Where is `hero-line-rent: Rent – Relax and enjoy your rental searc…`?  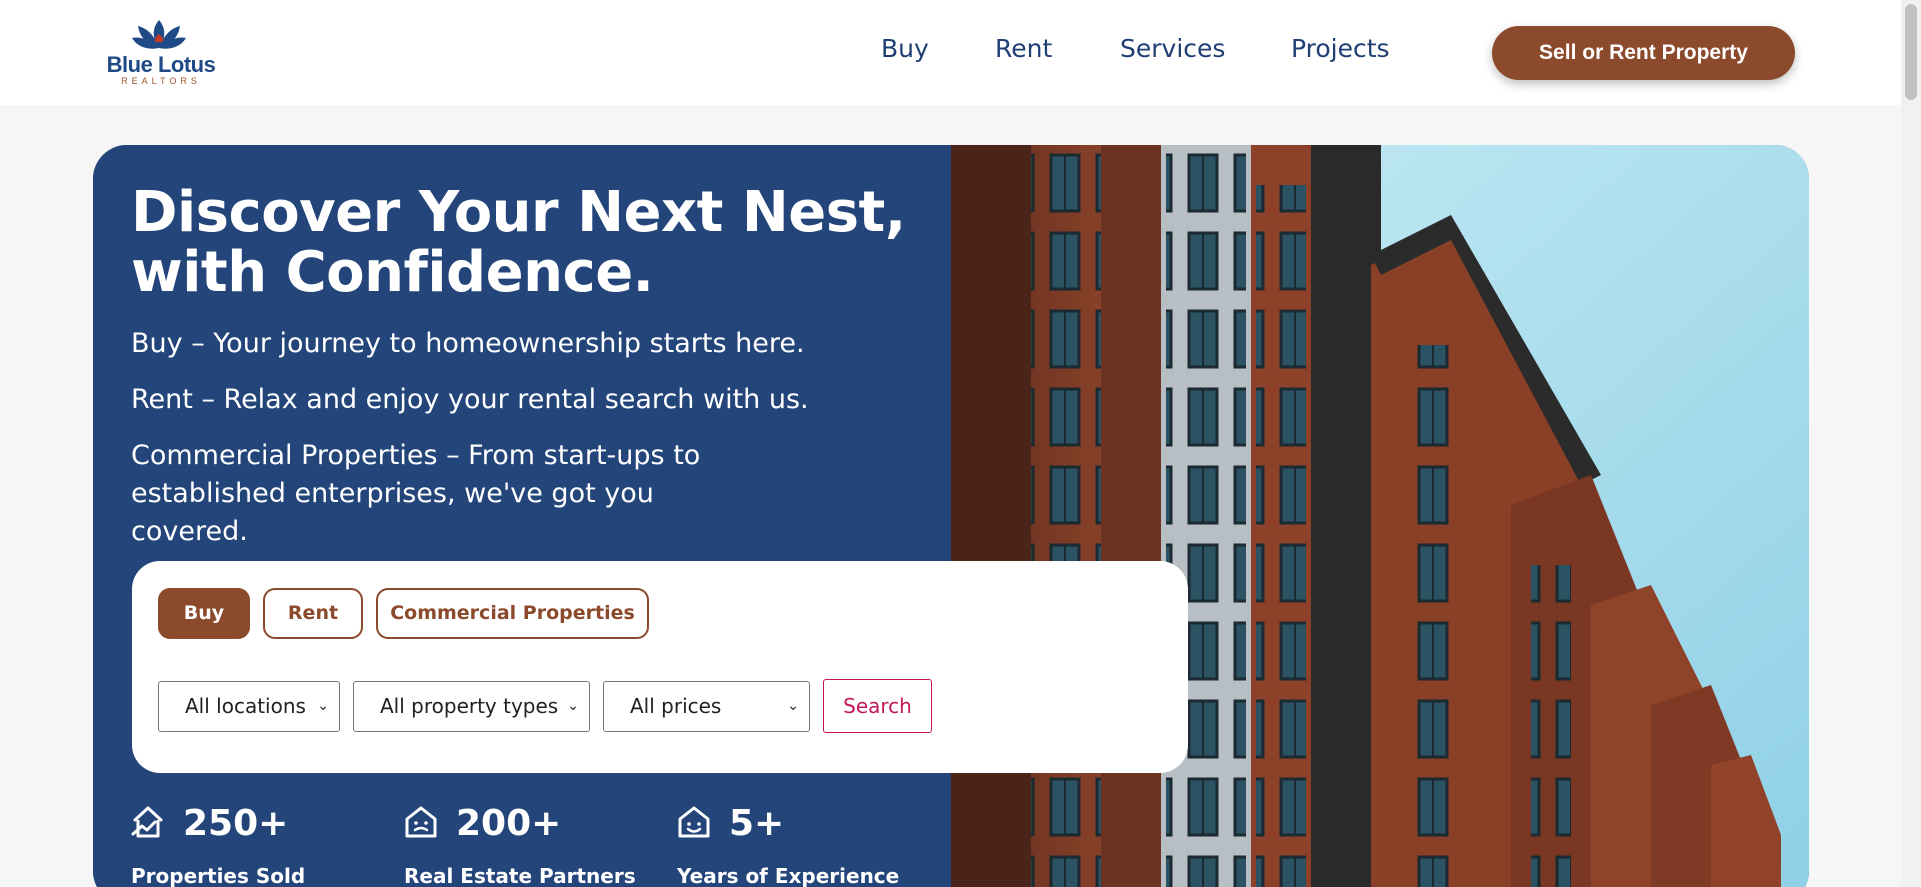
hero-line-rent: Rent – Relax and enjoy your rental searc… is located at coordinates (470, 399).